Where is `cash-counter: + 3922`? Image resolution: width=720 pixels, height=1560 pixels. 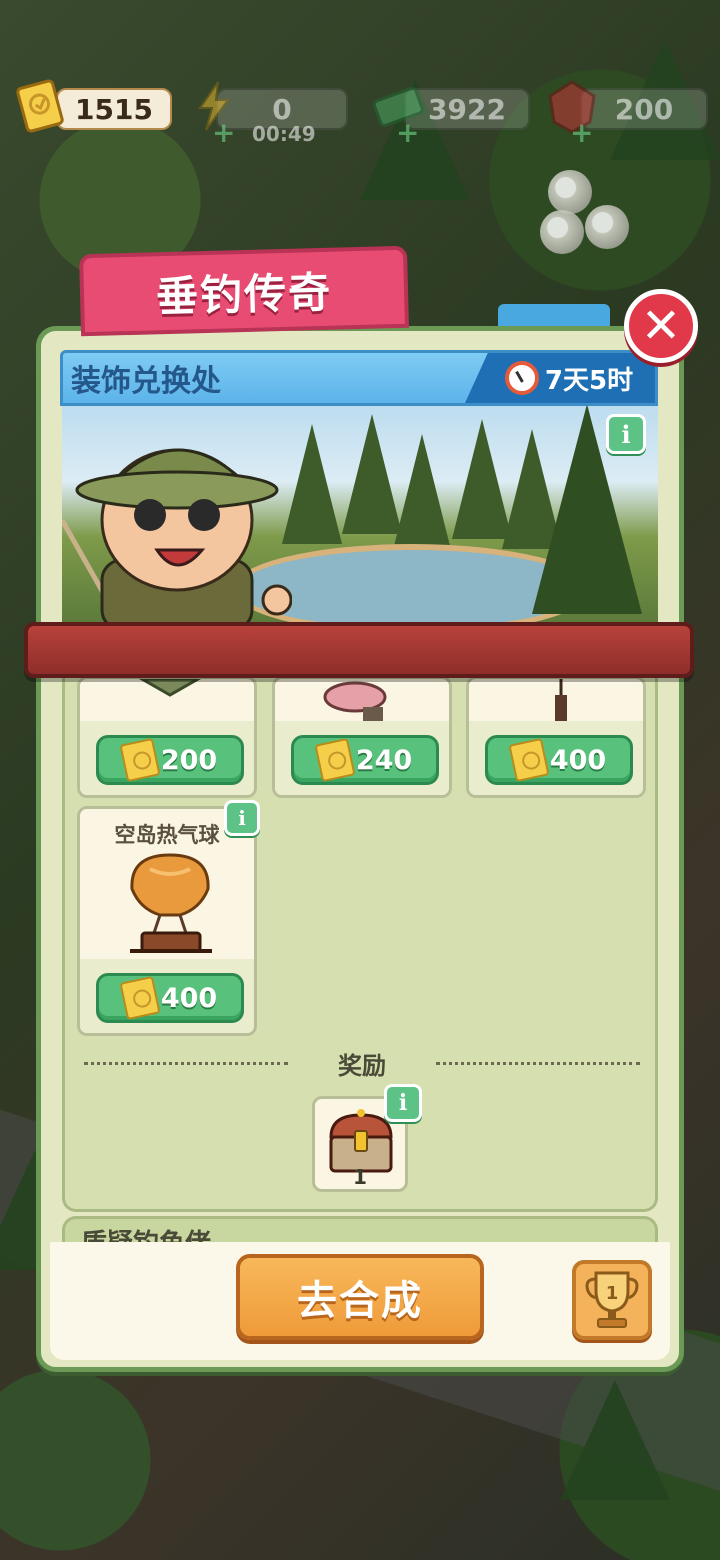 cash-counter: + 3922 is located at coordinates (450, 116).